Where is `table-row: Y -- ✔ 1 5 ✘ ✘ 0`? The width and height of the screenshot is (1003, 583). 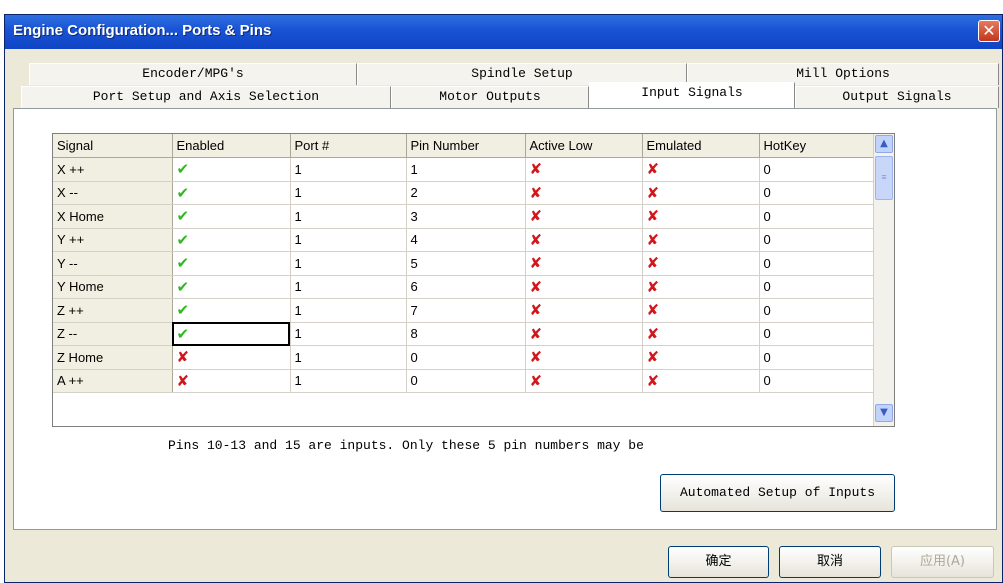 table-row: Y -- ✔ 1 5 ✘ ✘ 0 is located at coordinates (464, 263).